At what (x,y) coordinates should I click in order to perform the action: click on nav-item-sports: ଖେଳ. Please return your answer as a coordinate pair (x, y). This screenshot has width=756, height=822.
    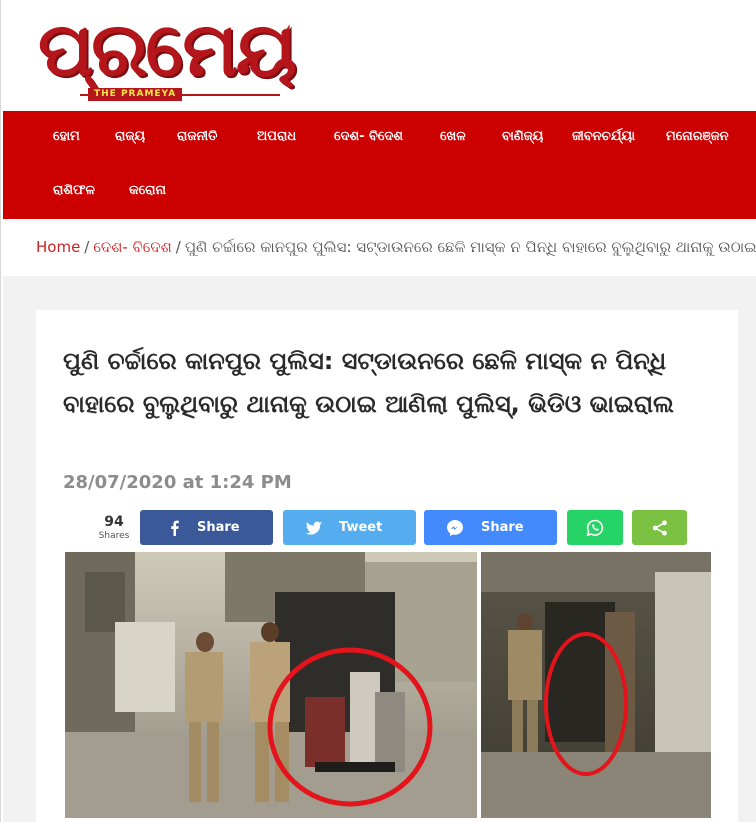
    Looking at the image, I should click on (453, 136).